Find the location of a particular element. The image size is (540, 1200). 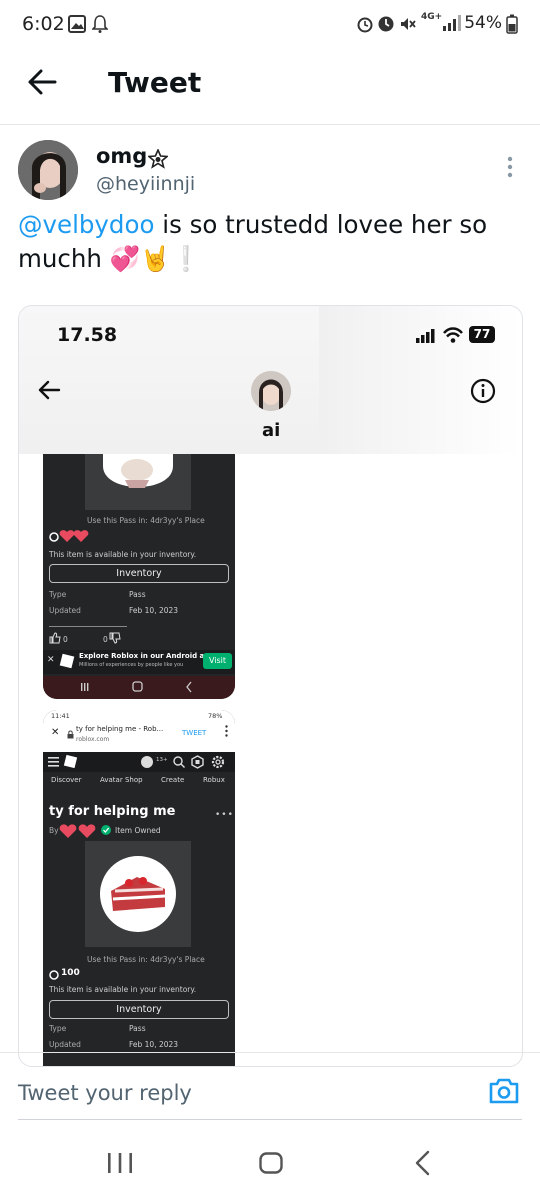

mute-icon is located at coordinates (408, 24).